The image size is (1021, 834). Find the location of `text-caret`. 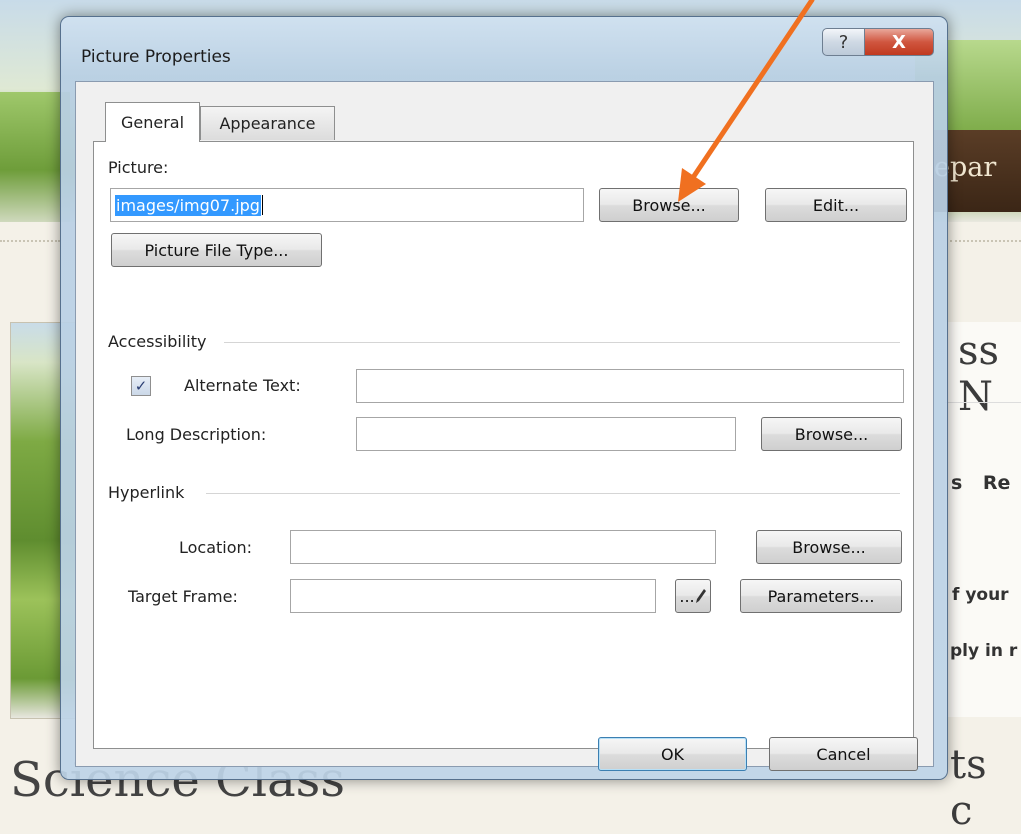

text-caret is located at coordinates (262, 205).